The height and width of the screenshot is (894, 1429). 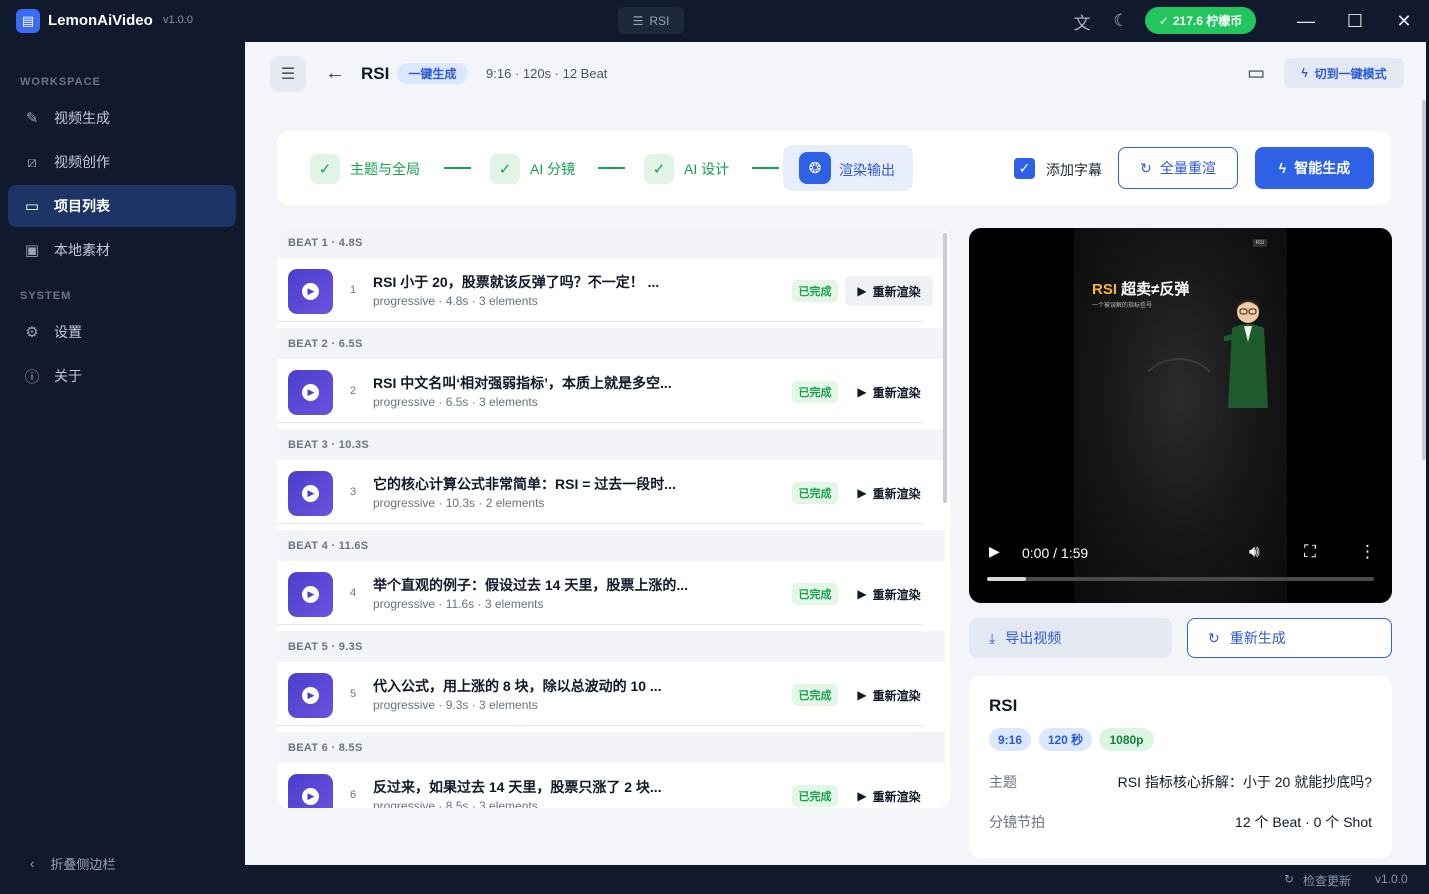 What do you see at coordinates (945, 368) in the screenshot?
I see `list-scrollbar` at bounding box center [945, 368].